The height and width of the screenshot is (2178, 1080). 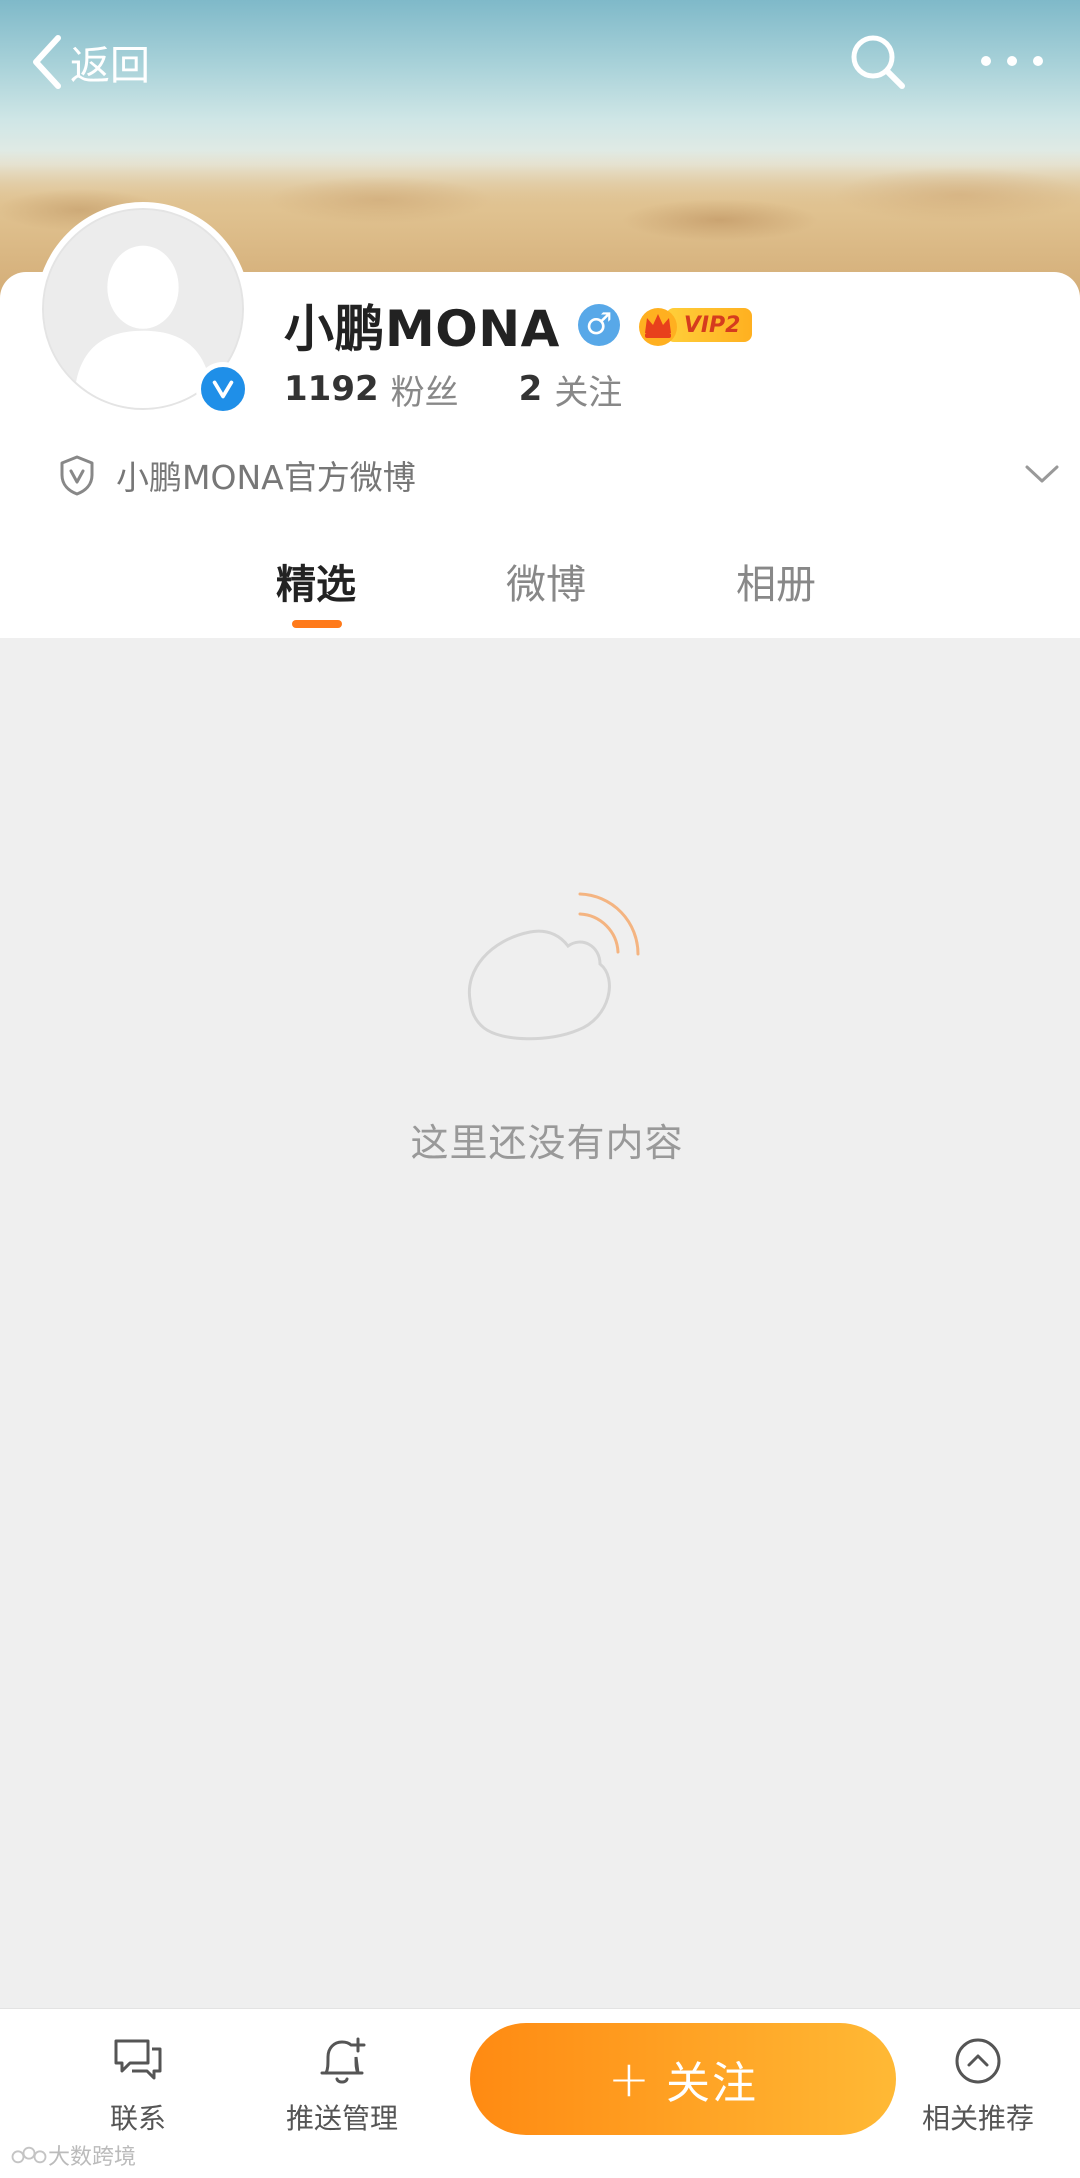 What do you see at coordinates (694, 325) in the screenshot?
I see `vip-badge: VIP2` at bounding box center [694, 325].